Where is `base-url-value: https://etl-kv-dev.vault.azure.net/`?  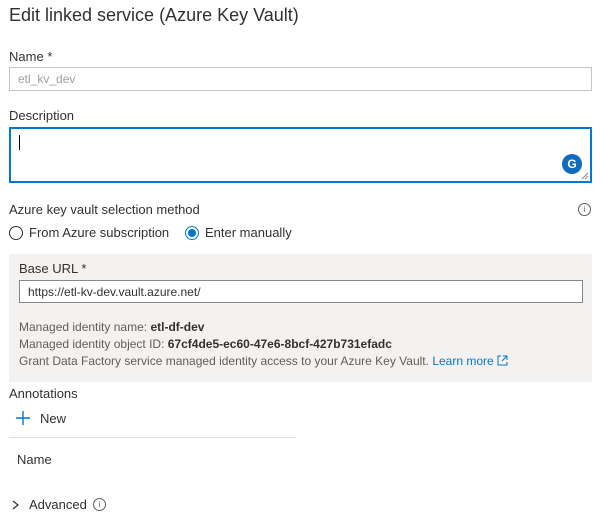 base-url-value: https://etl-kv-dev.vault.azure.net/ is located at coordinates (114, 291).